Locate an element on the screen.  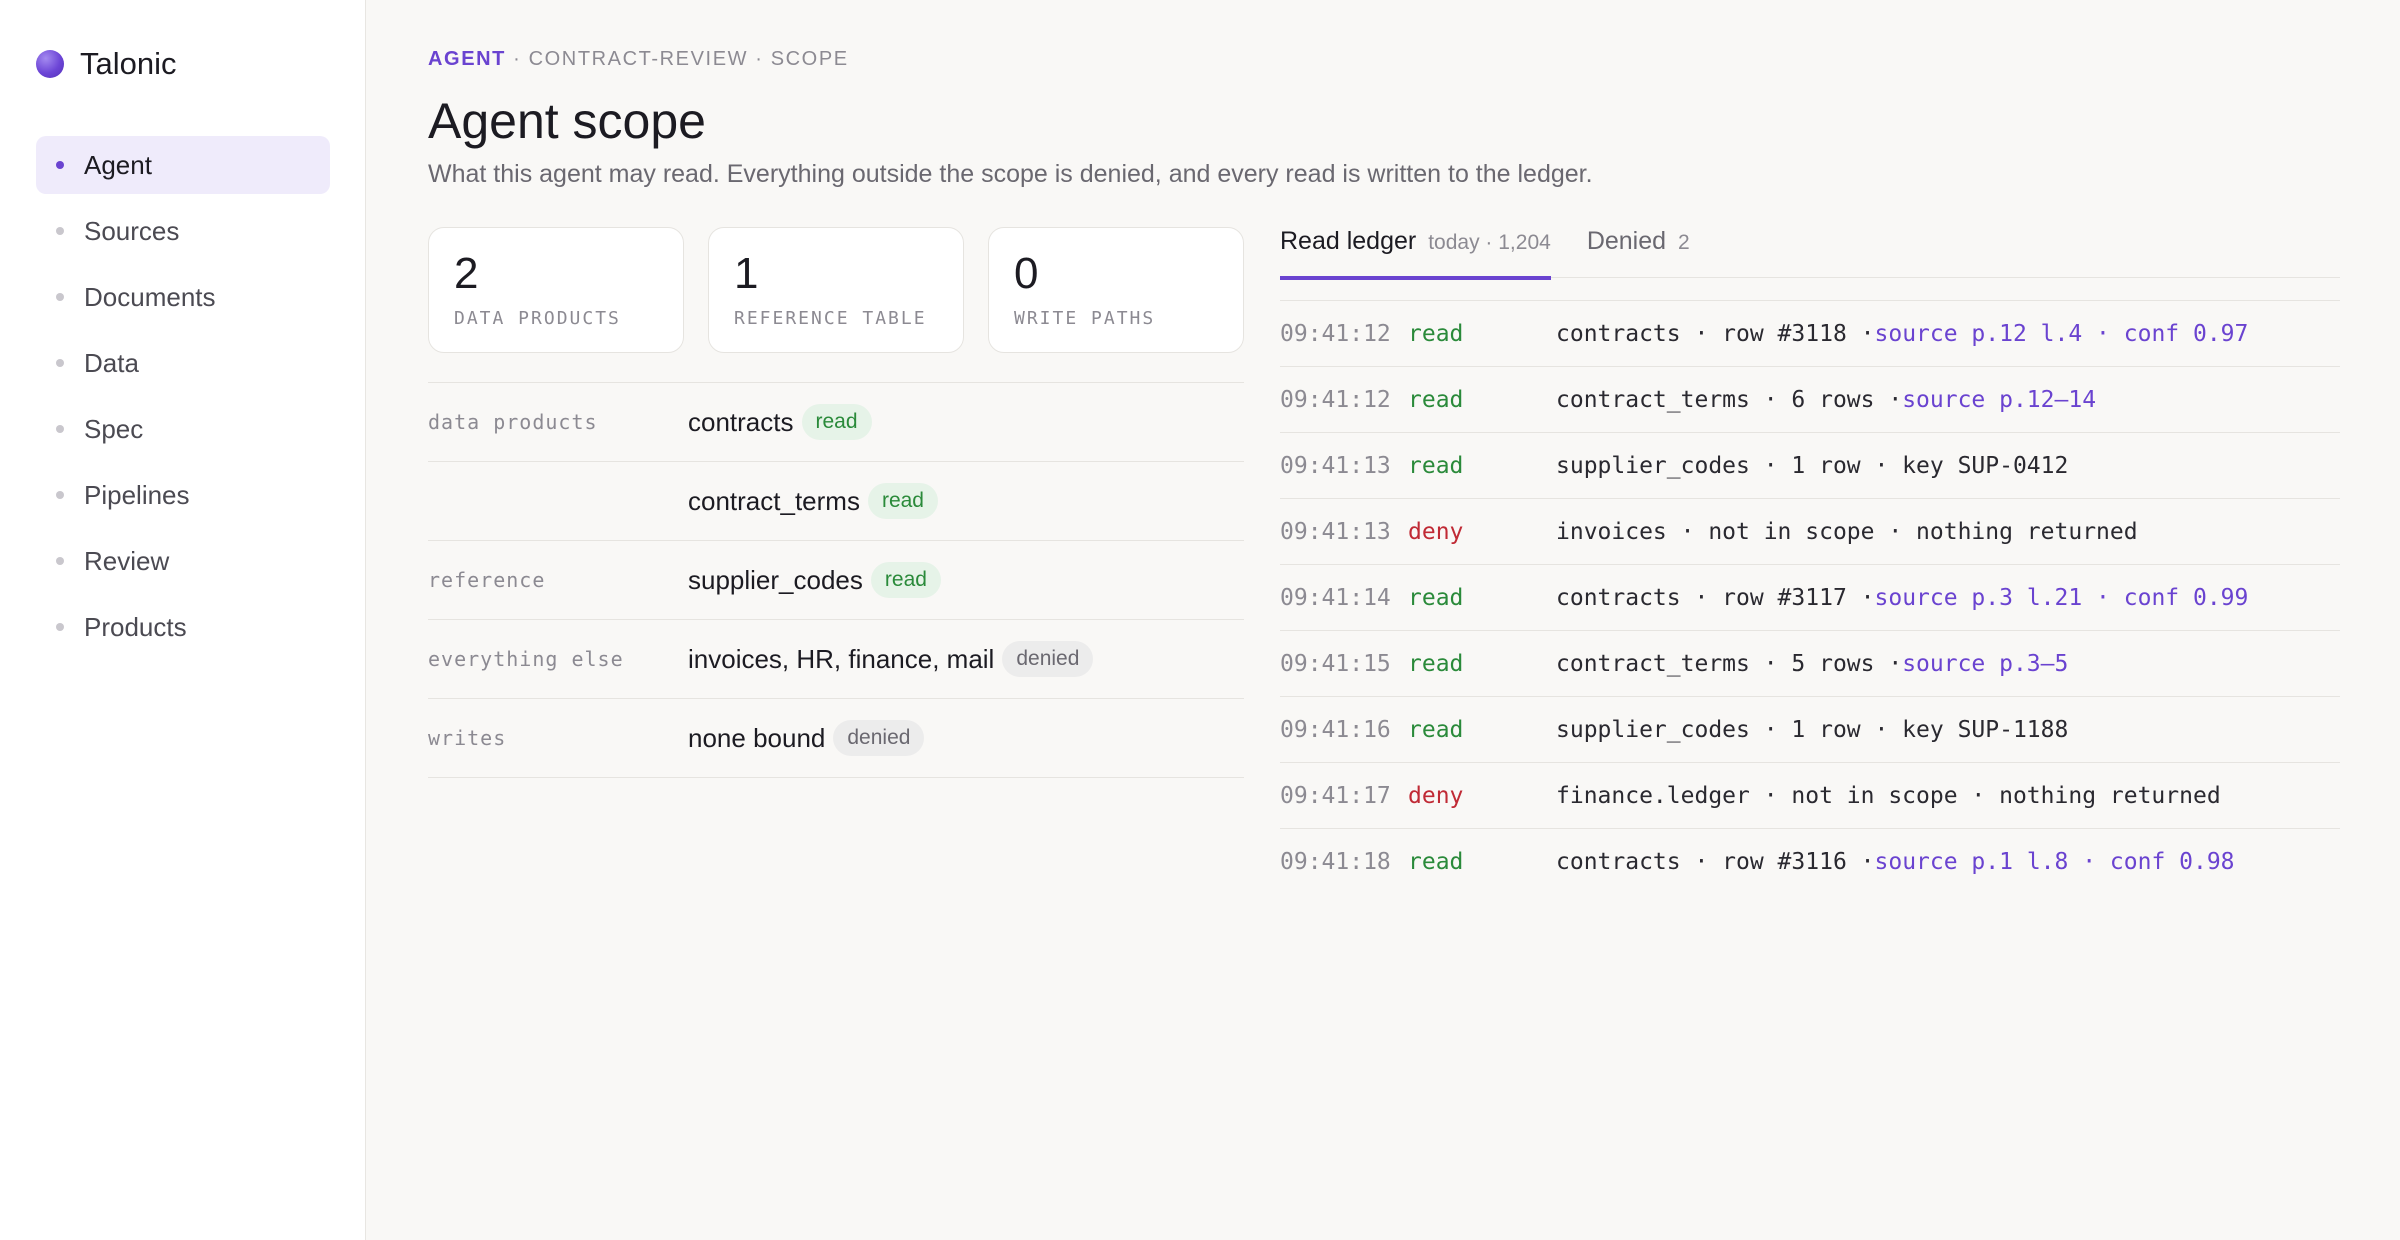
sidebar-item-label: Data is located at coordinates (111, 362).